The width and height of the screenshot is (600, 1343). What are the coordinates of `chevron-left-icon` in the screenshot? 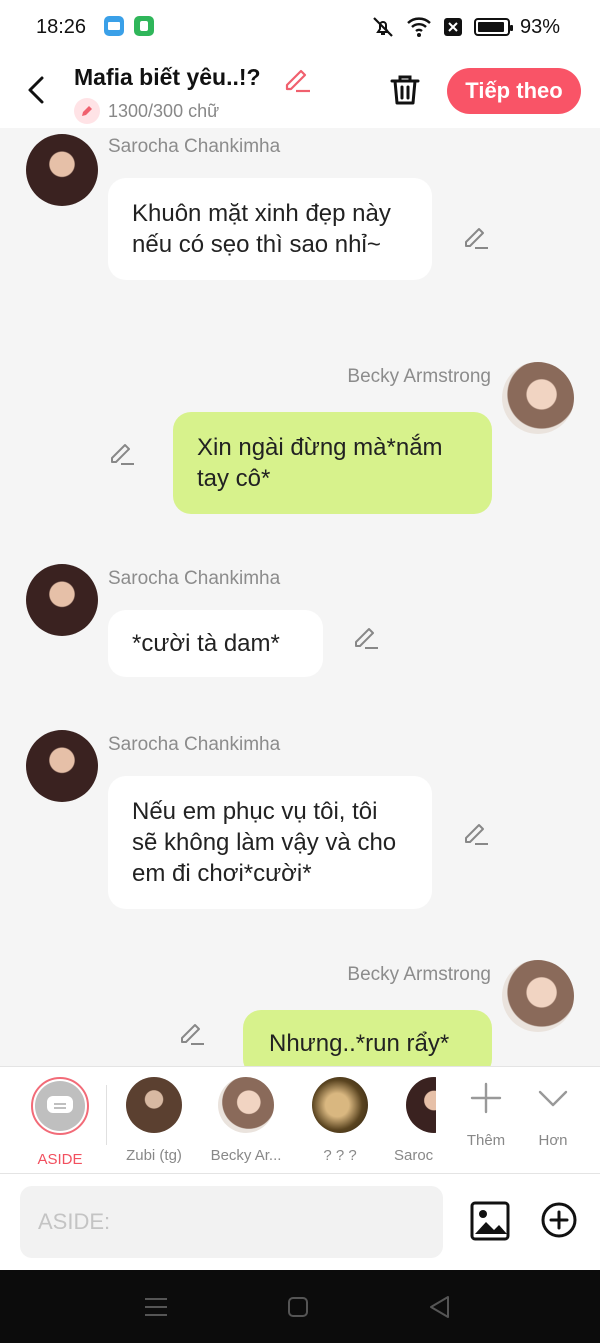 It's located at (36, 90).